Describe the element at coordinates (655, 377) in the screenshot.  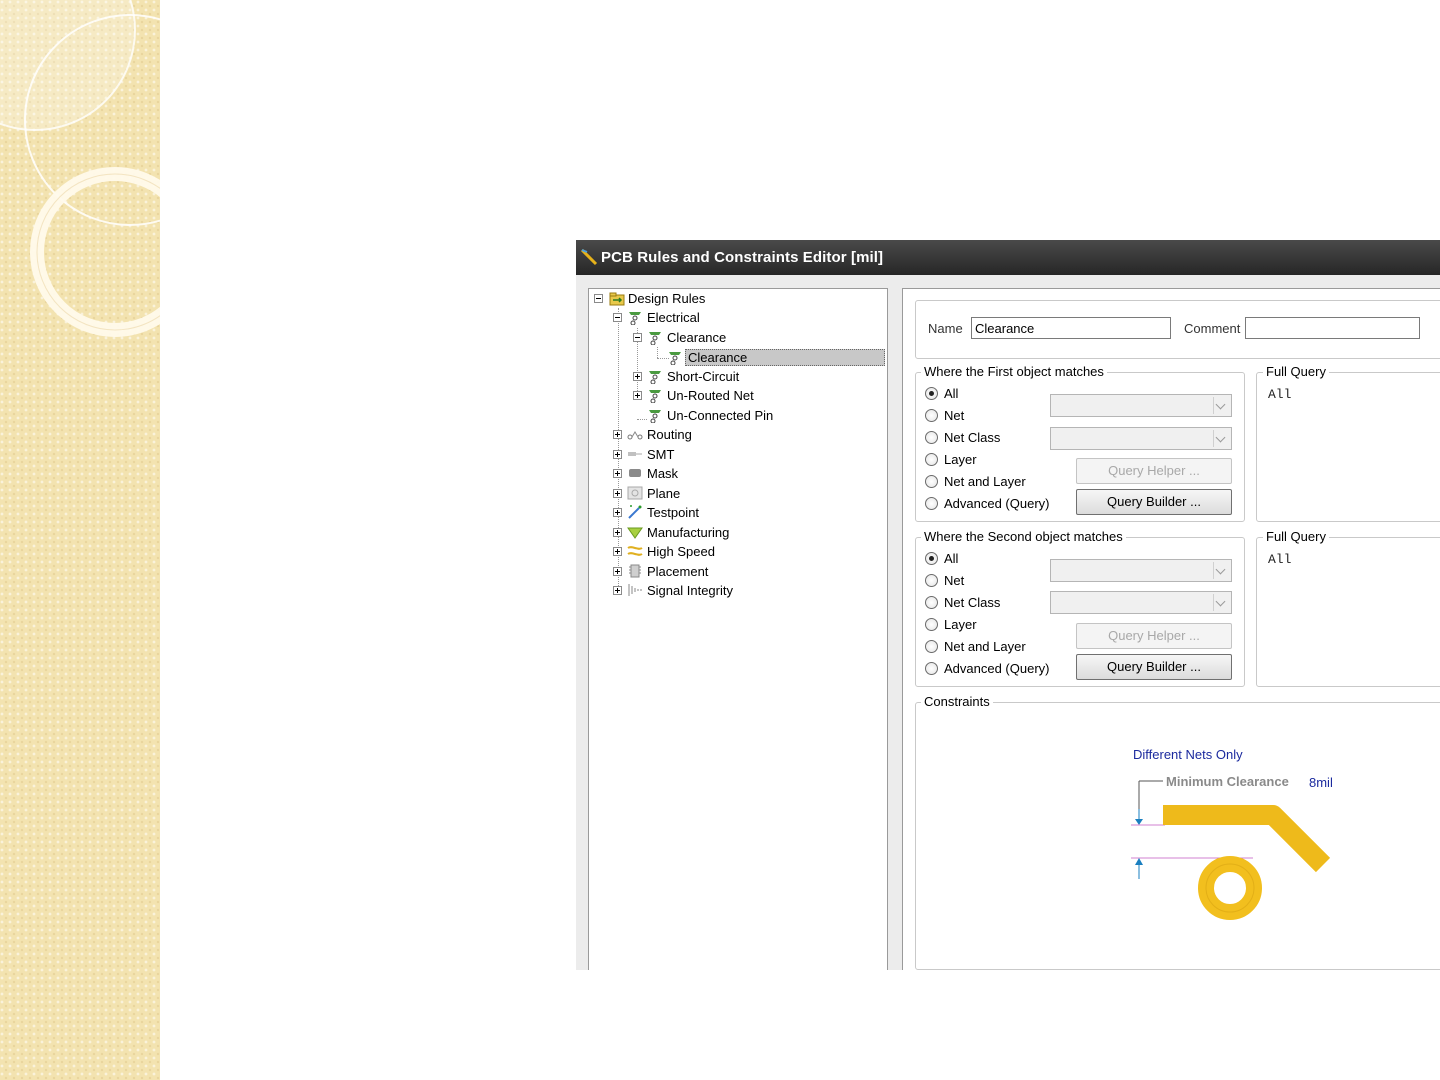
I see `short-circuit-rule-icon` at that location.